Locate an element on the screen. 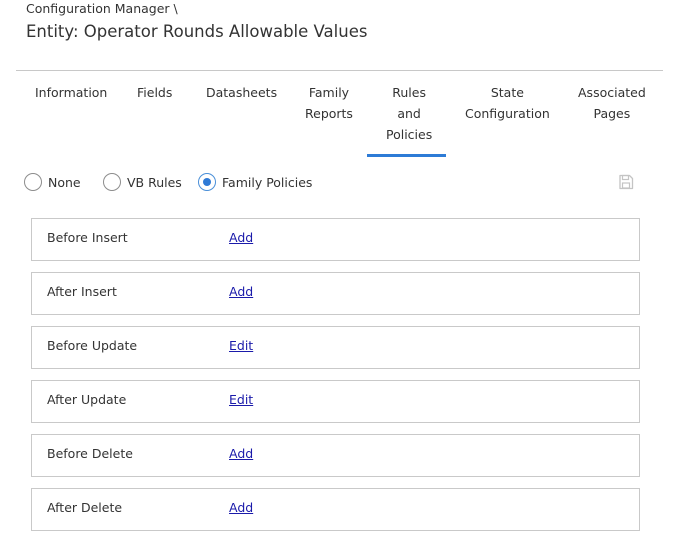 The image size is (673, 542). after-delete-add-link: Add is located at coordinates (241, 507).